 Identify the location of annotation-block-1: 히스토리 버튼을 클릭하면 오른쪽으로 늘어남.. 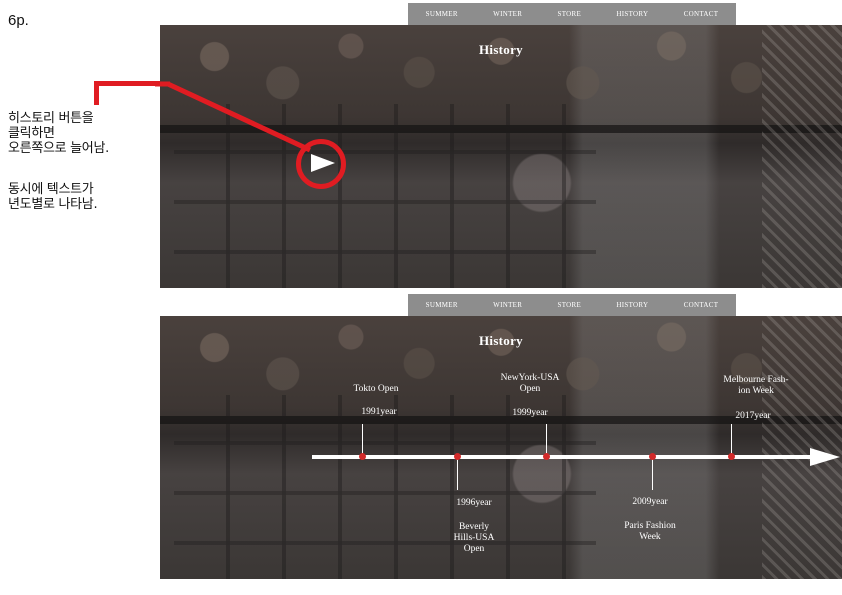
(58, 133).